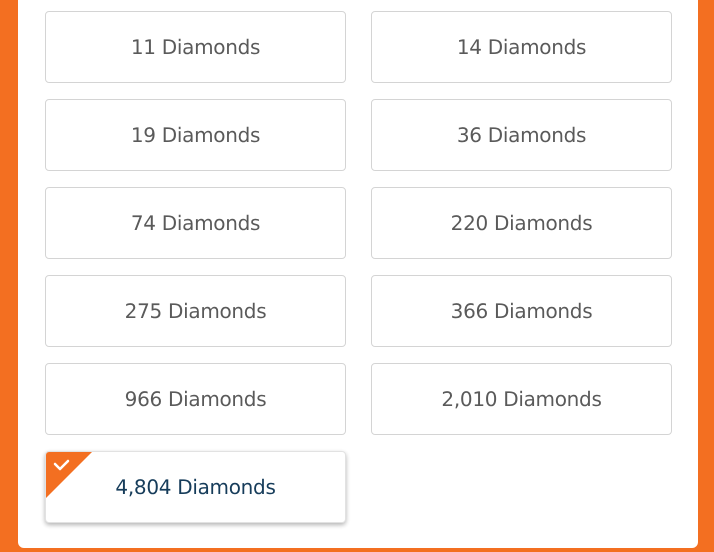 The width and height of the screenshot is (714, 552). What do you see at coordinates (521, 399) in the screenshot?
I see `diamond-option: 2,010 Diamonds` at bounding box center [521, 399].